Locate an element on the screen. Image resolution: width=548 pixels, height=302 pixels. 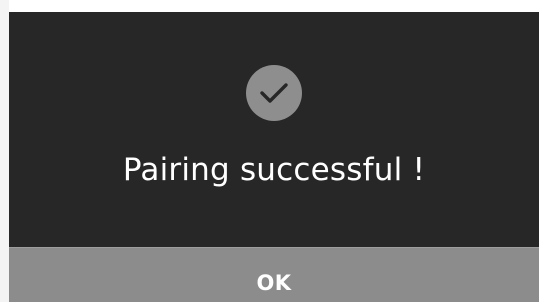
checkmark-glyph is located at coordinates (274, 93).